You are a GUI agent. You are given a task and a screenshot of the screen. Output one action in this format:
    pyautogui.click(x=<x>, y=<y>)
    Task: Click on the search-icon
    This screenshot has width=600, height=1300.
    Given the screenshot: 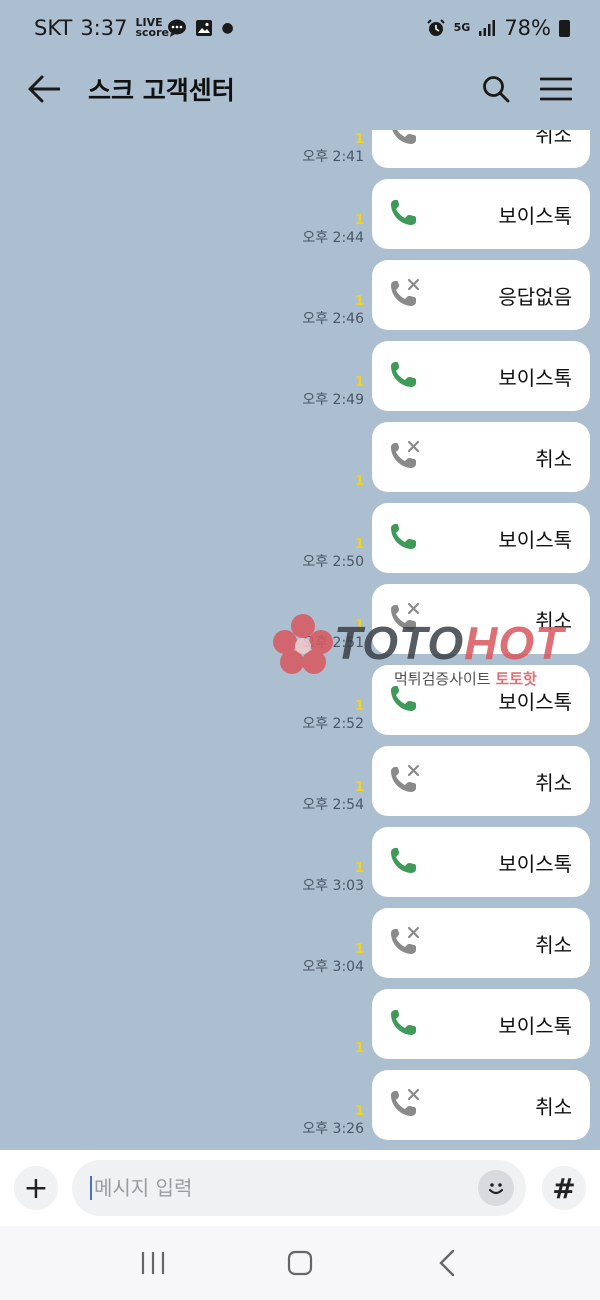 What is the action you would take?
    pyautogui.click(x=496, y=89)
    